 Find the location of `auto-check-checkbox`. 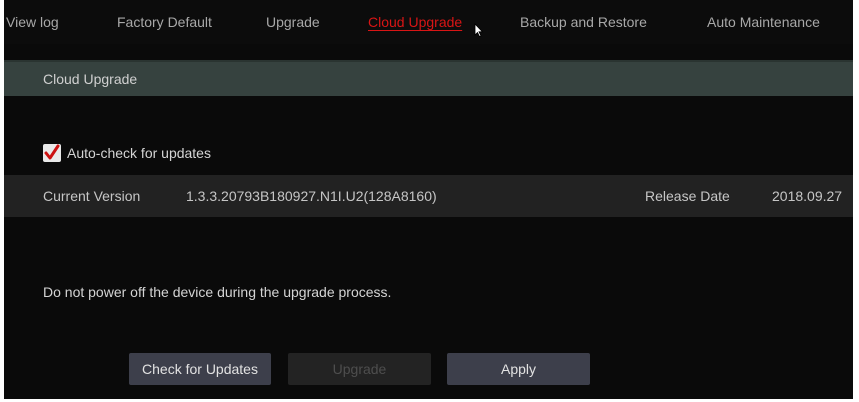

auto-check-checkbox is located at coordinates (52, 153).